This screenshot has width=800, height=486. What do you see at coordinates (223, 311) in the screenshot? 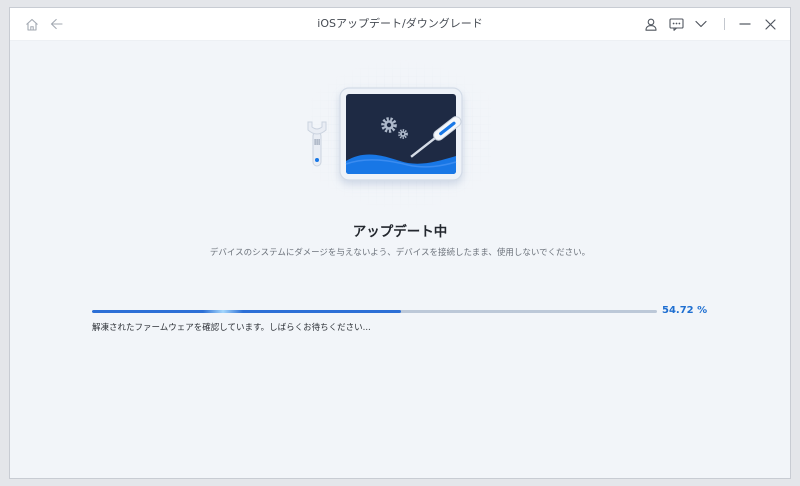
I see `progress-bar-shimmer` at bounding box center [223, 311].